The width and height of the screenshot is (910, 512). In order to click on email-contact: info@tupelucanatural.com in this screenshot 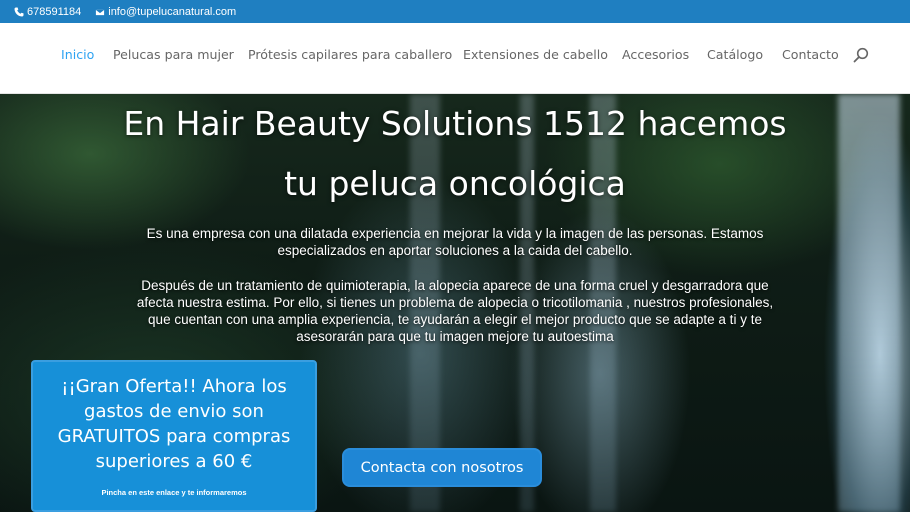, I will do `click(165, 12)`.